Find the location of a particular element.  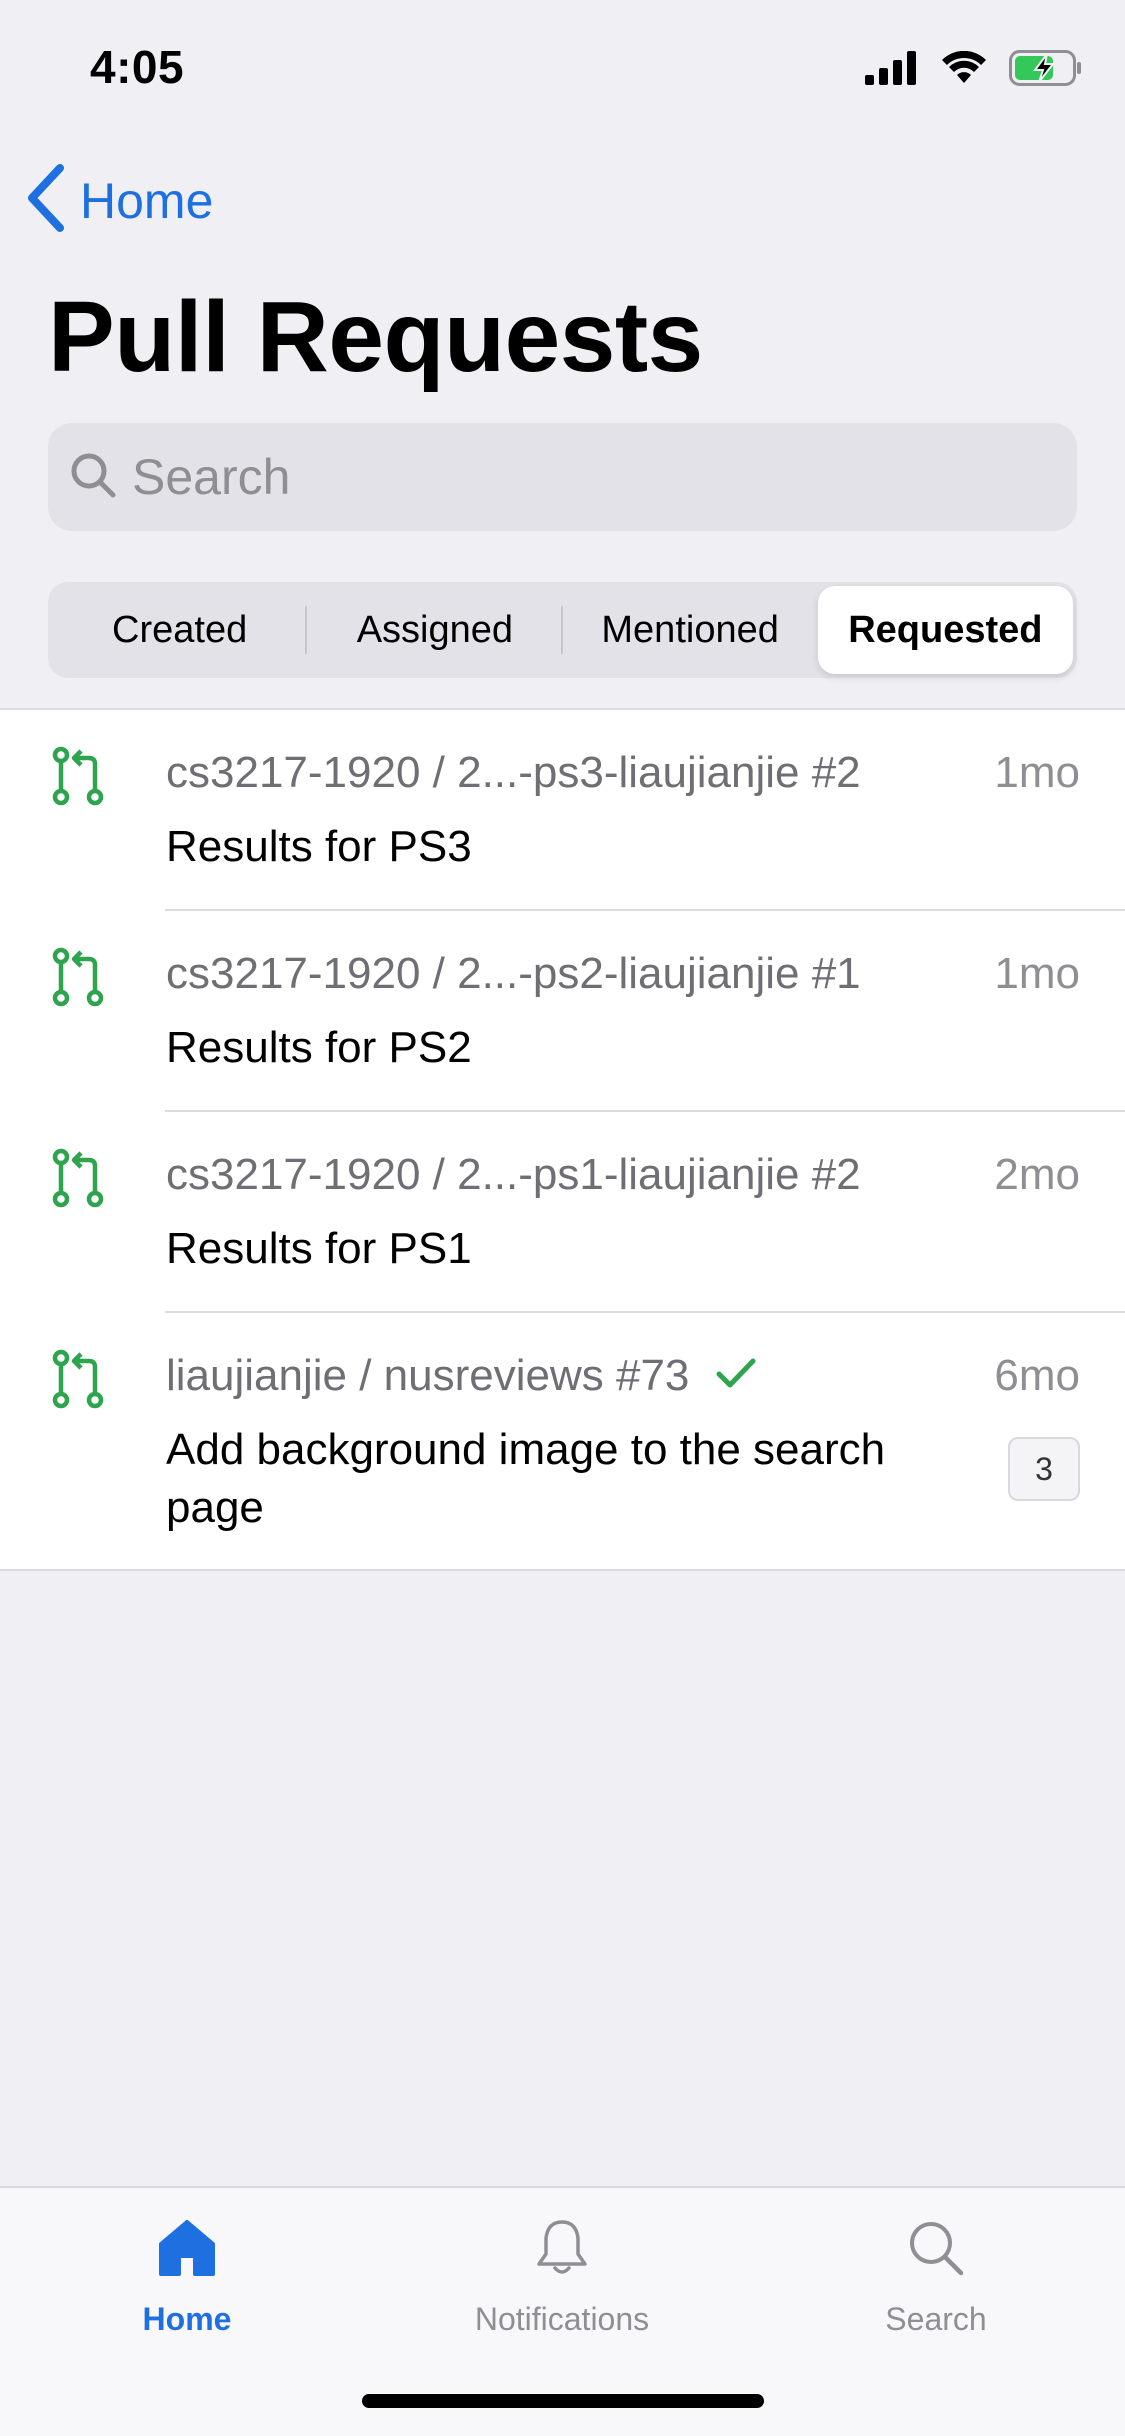

pr-age: 2mo is located at coordinates (1037, 1174).